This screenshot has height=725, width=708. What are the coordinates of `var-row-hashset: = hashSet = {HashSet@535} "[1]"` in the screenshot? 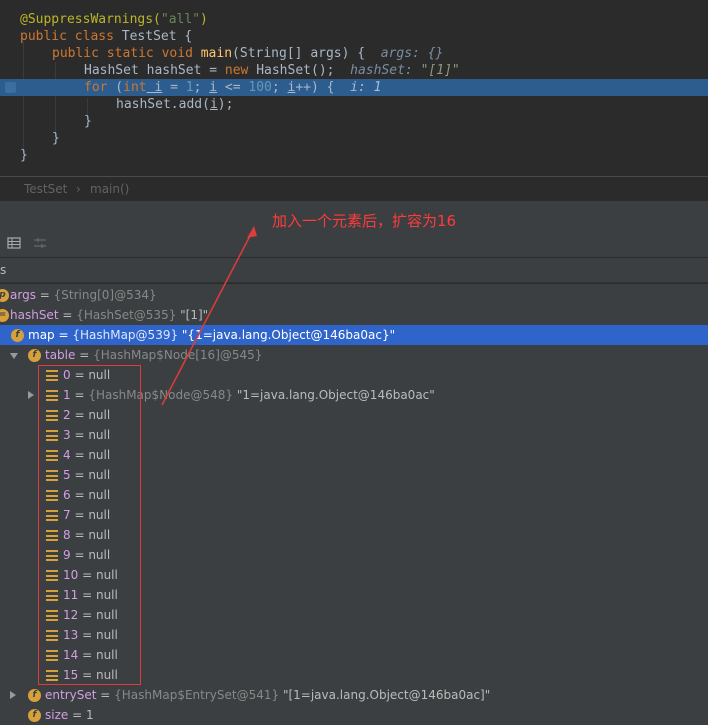 It's located at (354, 315).